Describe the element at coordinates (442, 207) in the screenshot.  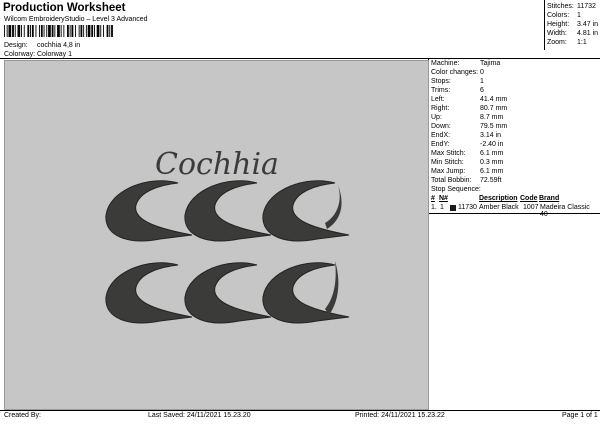
I see `needle-number: 1` at that location.